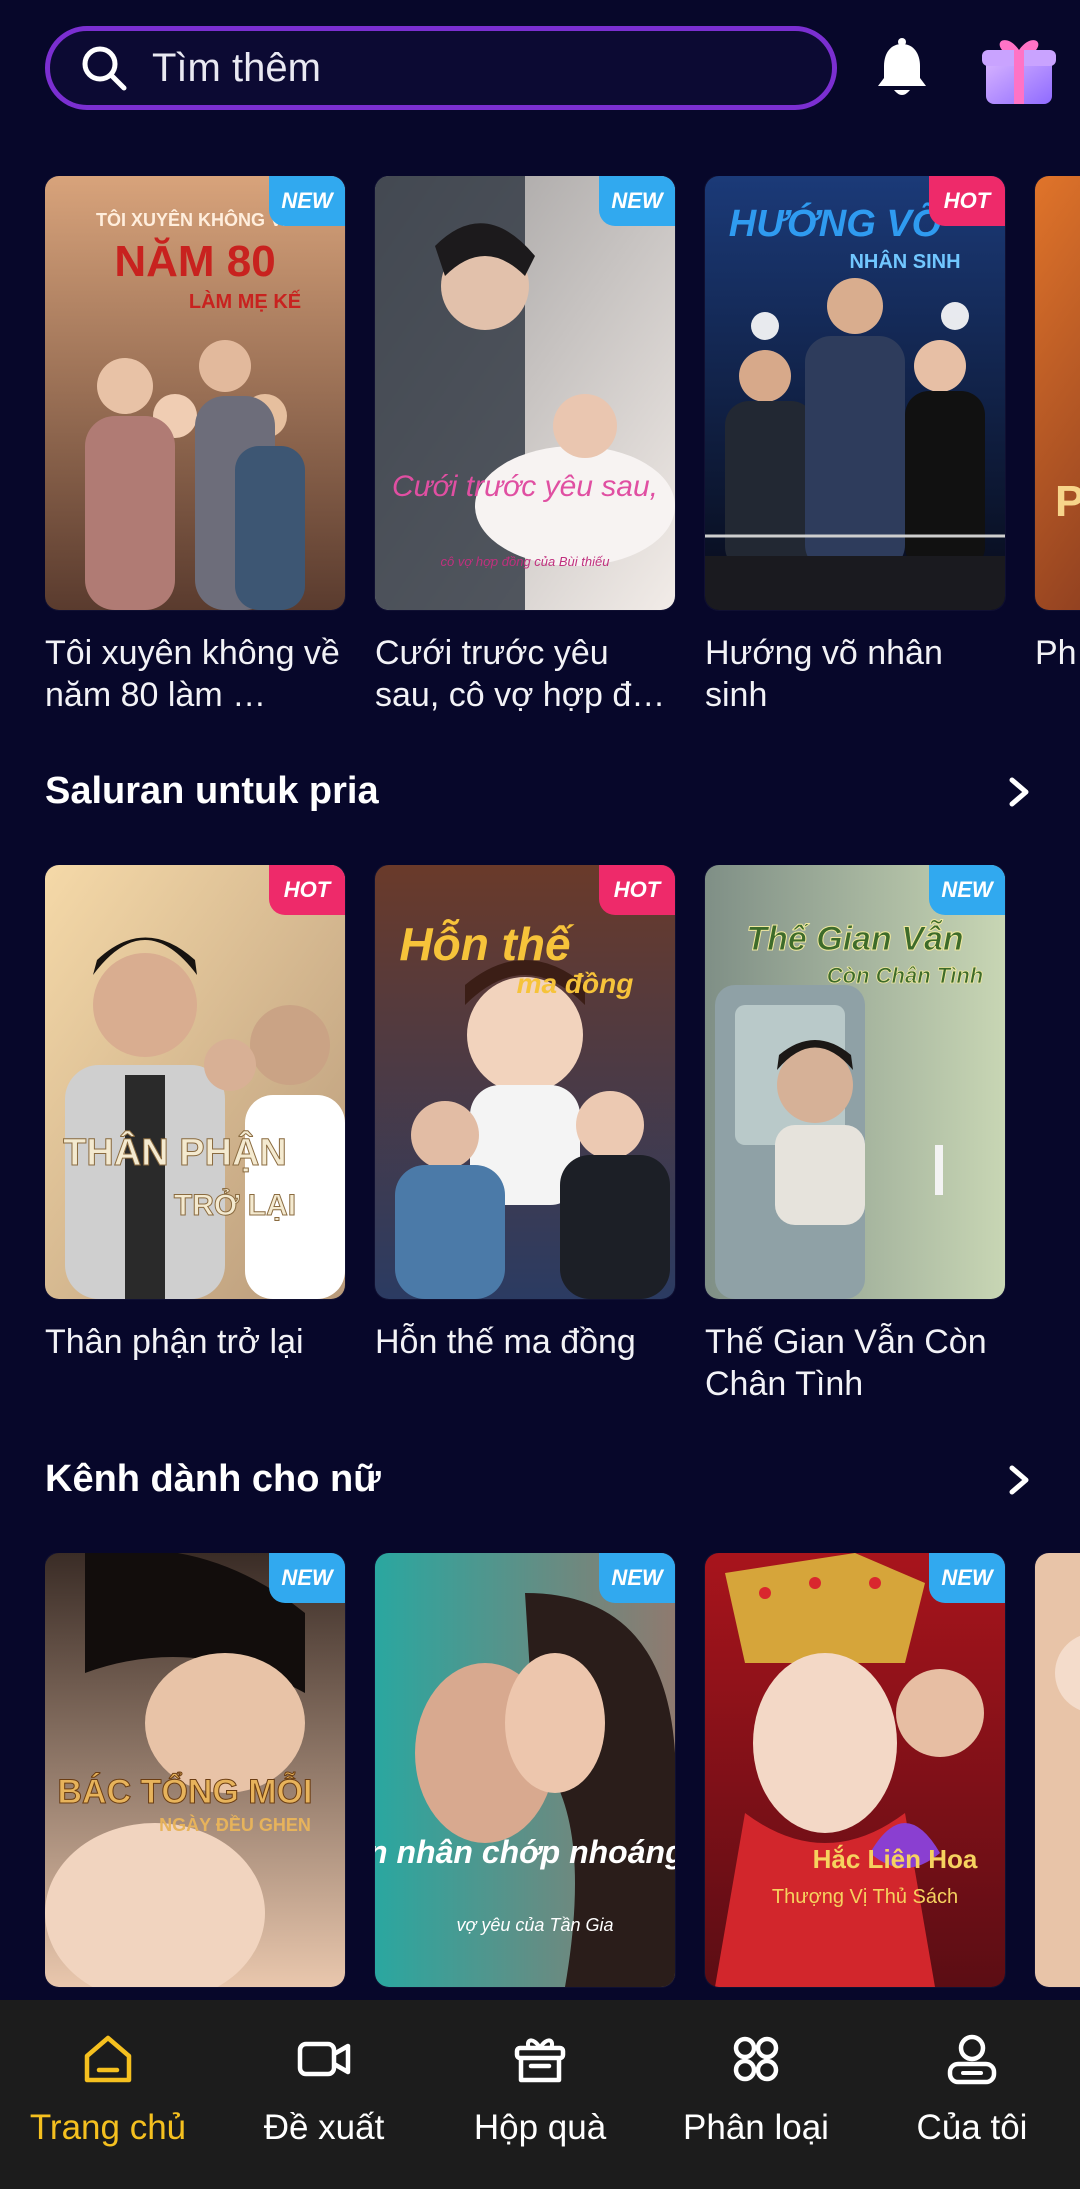 The width and height of the screenshot is (1080, 2189). I want to click on poster-subtitle: TÔI XUYÊN KHÔNG VỀ, so click(195, 219).